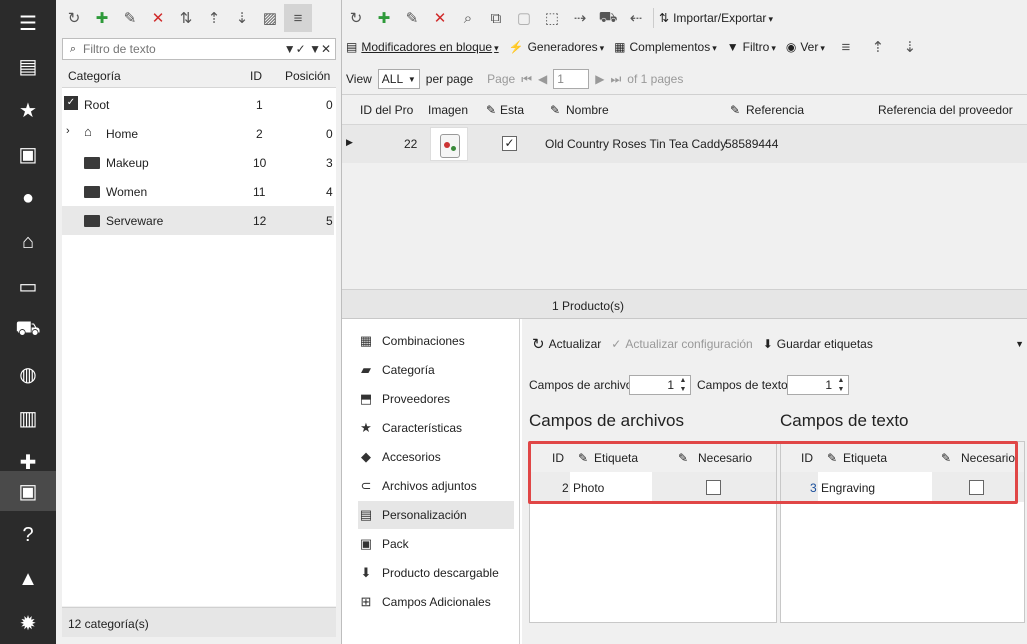  I want to click on star-icon: ★, so click(28, 110).